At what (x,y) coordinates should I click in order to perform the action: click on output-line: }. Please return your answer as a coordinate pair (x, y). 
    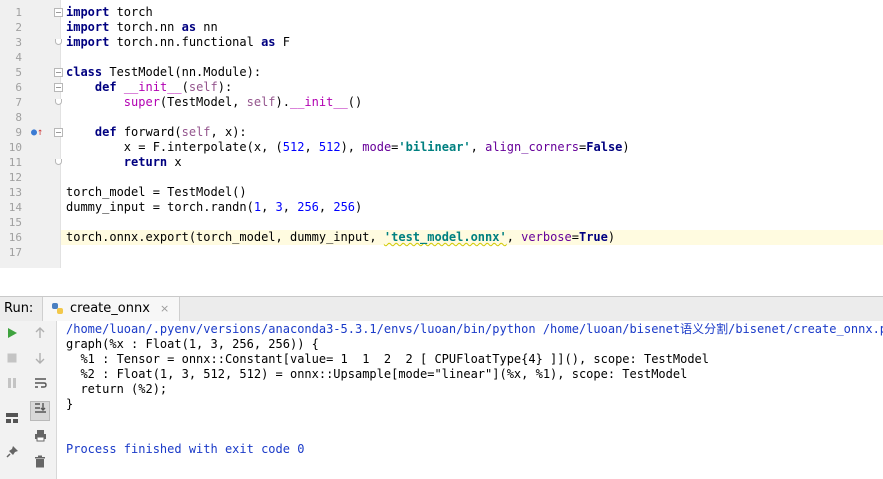
    Looking at the image, I should click on (70, 404).